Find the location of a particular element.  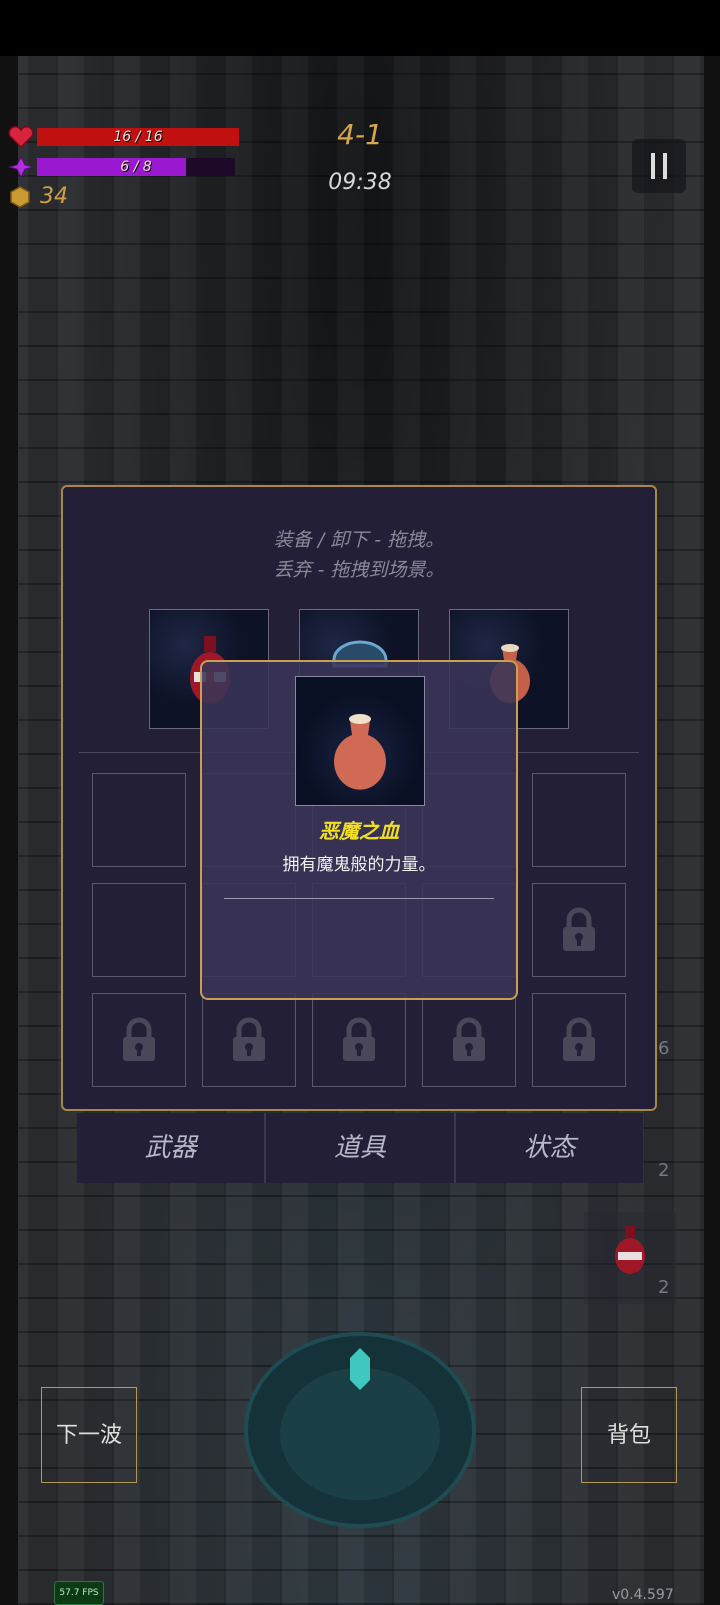

stage-label: 4-1 is located at coordinates (360, 134).